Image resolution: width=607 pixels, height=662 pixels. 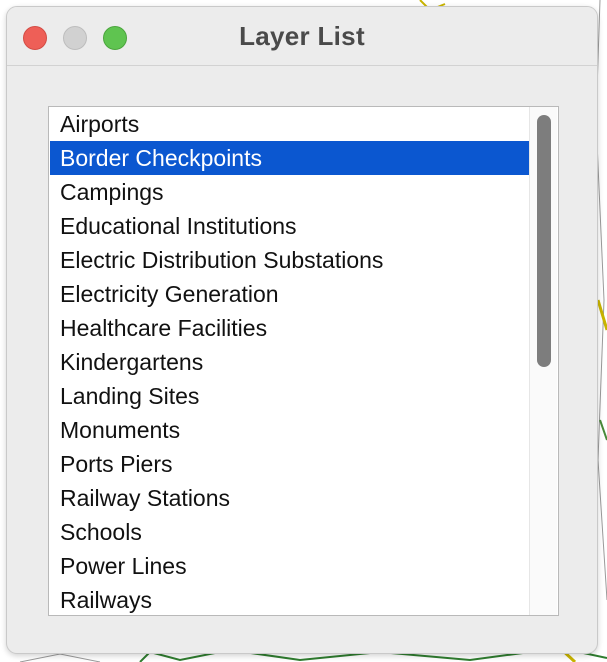 What do you see at coordinates (289, 566) in the screenshot?
I see `layer-item: Power Lines` at bounding box center [289, 566].